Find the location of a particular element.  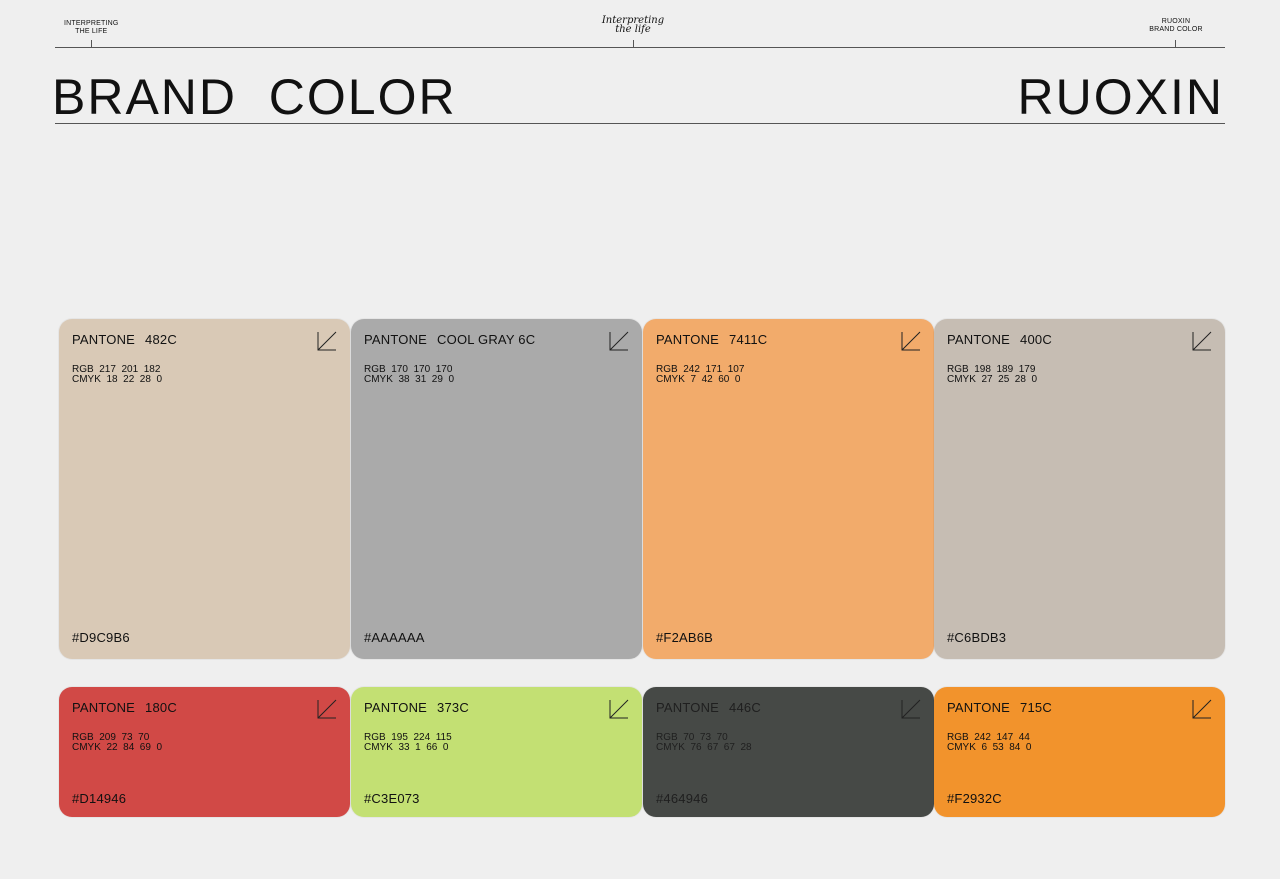

pantone-label: PANTONE 482C is located at coordinates (124, 339).